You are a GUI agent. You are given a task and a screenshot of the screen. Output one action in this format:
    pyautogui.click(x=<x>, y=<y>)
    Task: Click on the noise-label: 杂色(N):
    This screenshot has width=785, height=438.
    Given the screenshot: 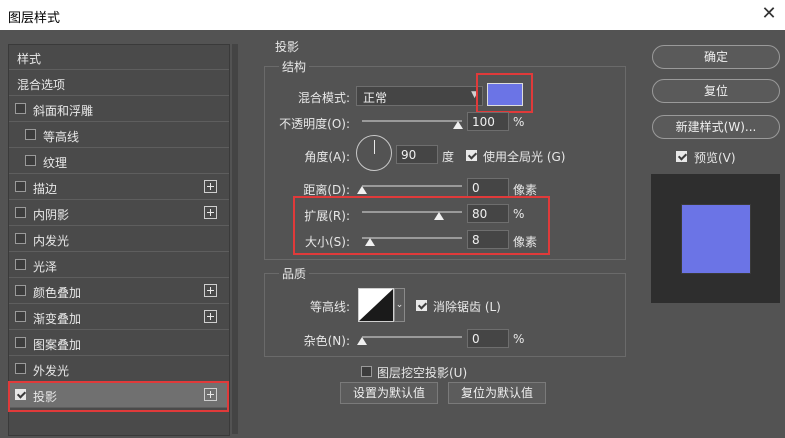 What is the action you would take?
    pyautogui.click(x=326, y=341)
    